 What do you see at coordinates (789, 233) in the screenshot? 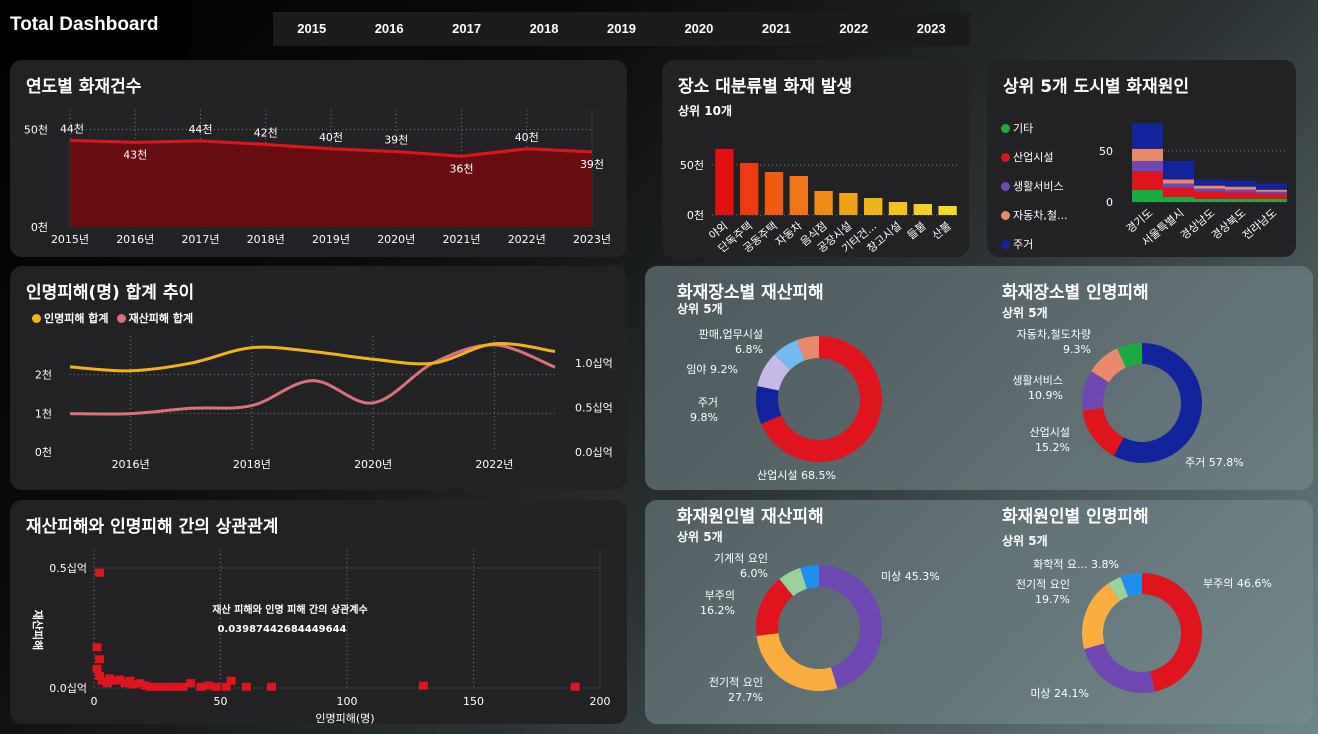
I see `x-tick-label: 자동차` at bounding box center [789, 233].